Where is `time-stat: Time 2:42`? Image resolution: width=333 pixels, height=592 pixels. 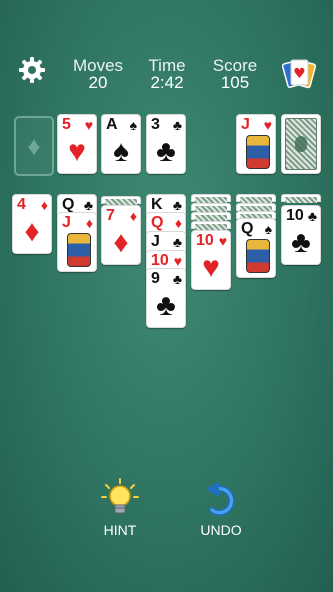 time-stat: Time 2:42 is located at coordinates (167, 74).